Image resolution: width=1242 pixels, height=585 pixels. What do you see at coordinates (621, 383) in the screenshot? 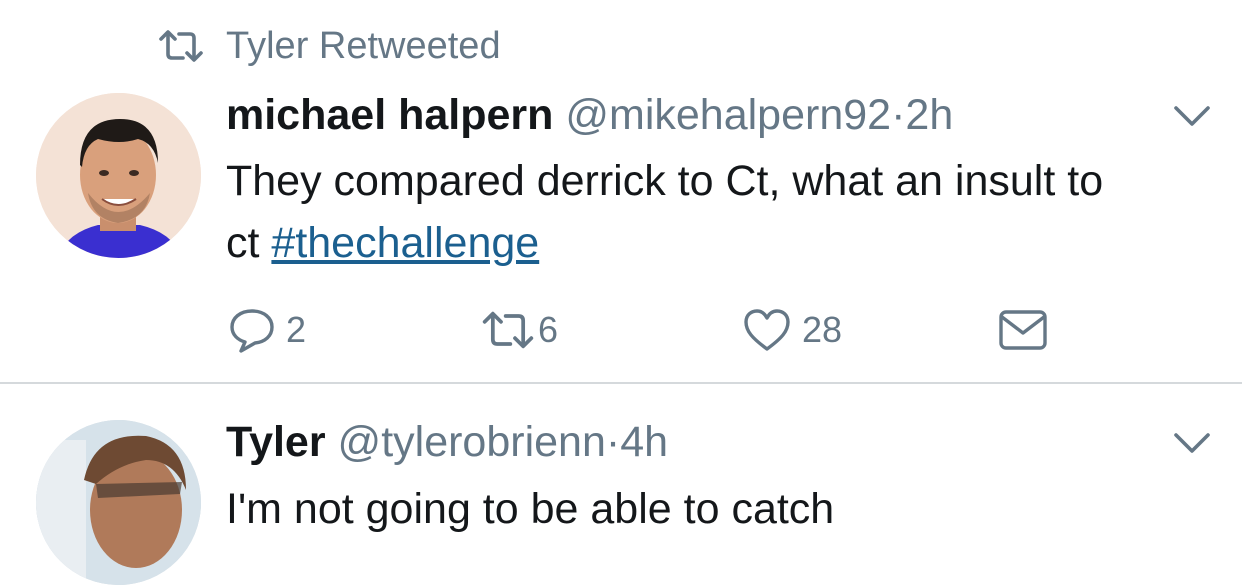
I see `tweet-divider` at bounding box center [621, 383].